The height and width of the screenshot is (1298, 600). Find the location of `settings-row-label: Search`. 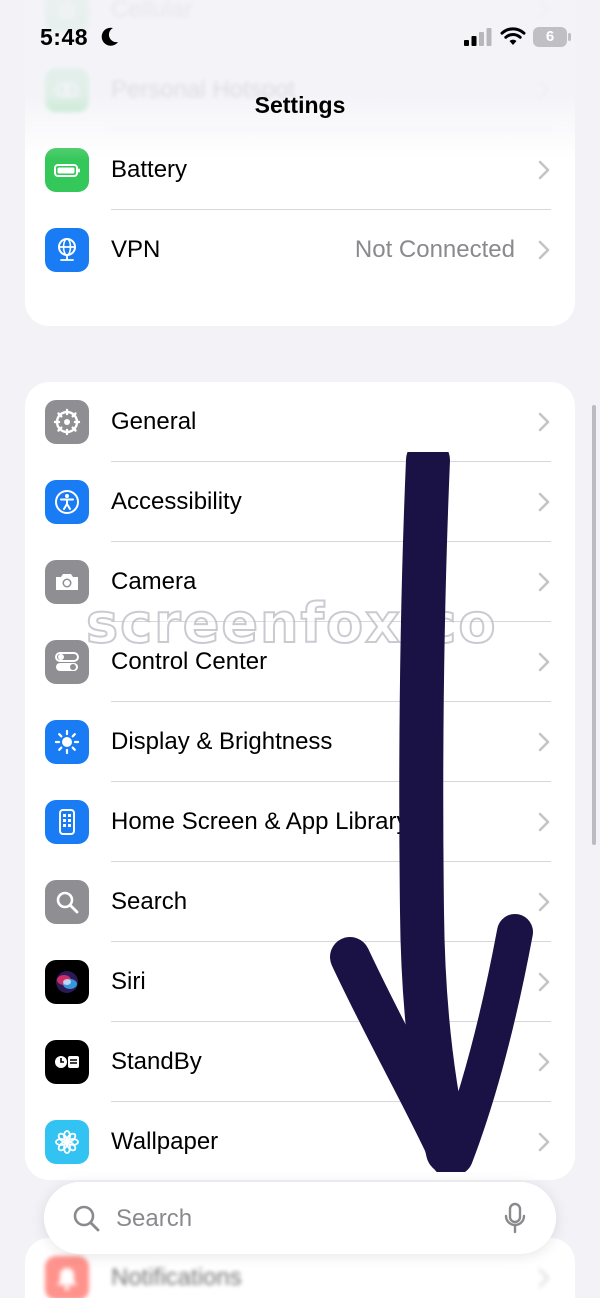

settings-row-label: Search is located at coordinates (149, 901).